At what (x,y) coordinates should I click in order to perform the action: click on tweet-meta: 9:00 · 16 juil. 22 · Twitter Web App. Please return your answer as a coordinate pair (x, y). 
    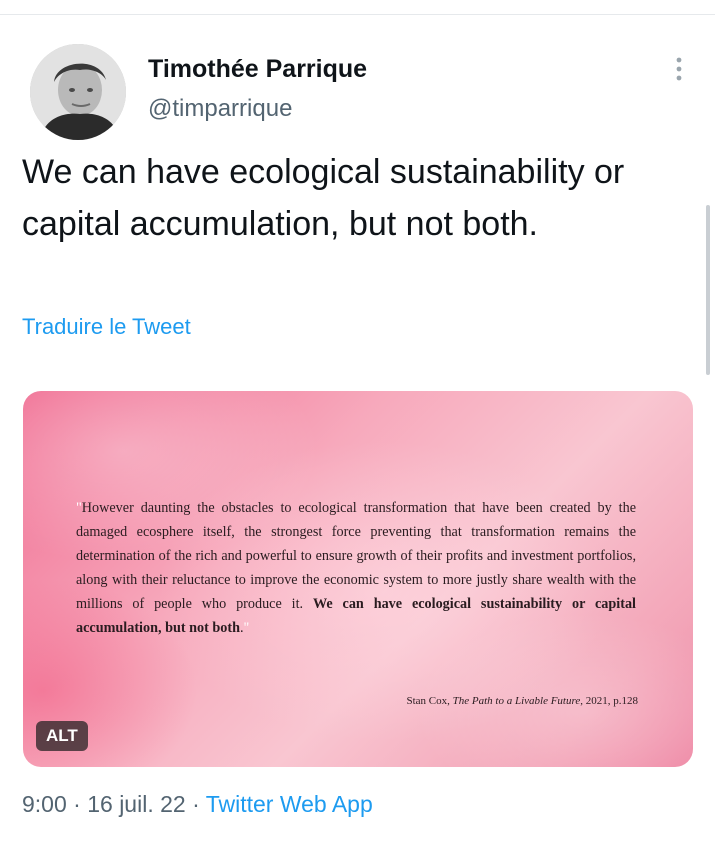
    Looking at the image, I should click on (197, 804).